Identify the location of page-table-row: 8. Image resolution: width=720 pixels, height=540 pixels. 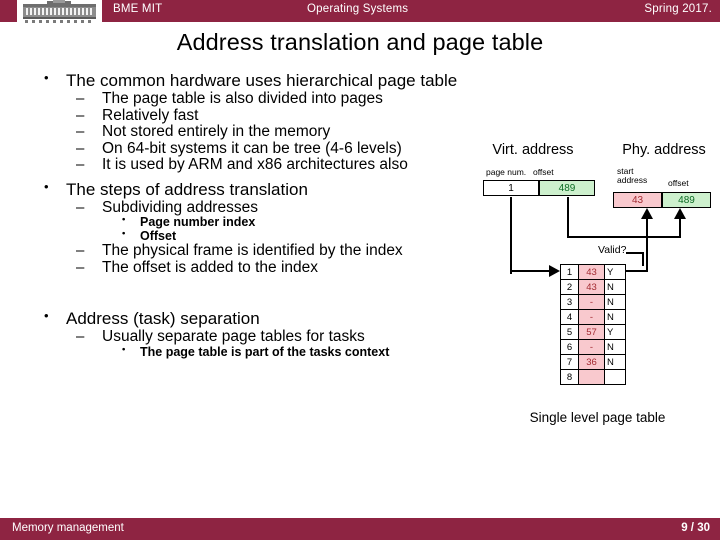
(593, 377).